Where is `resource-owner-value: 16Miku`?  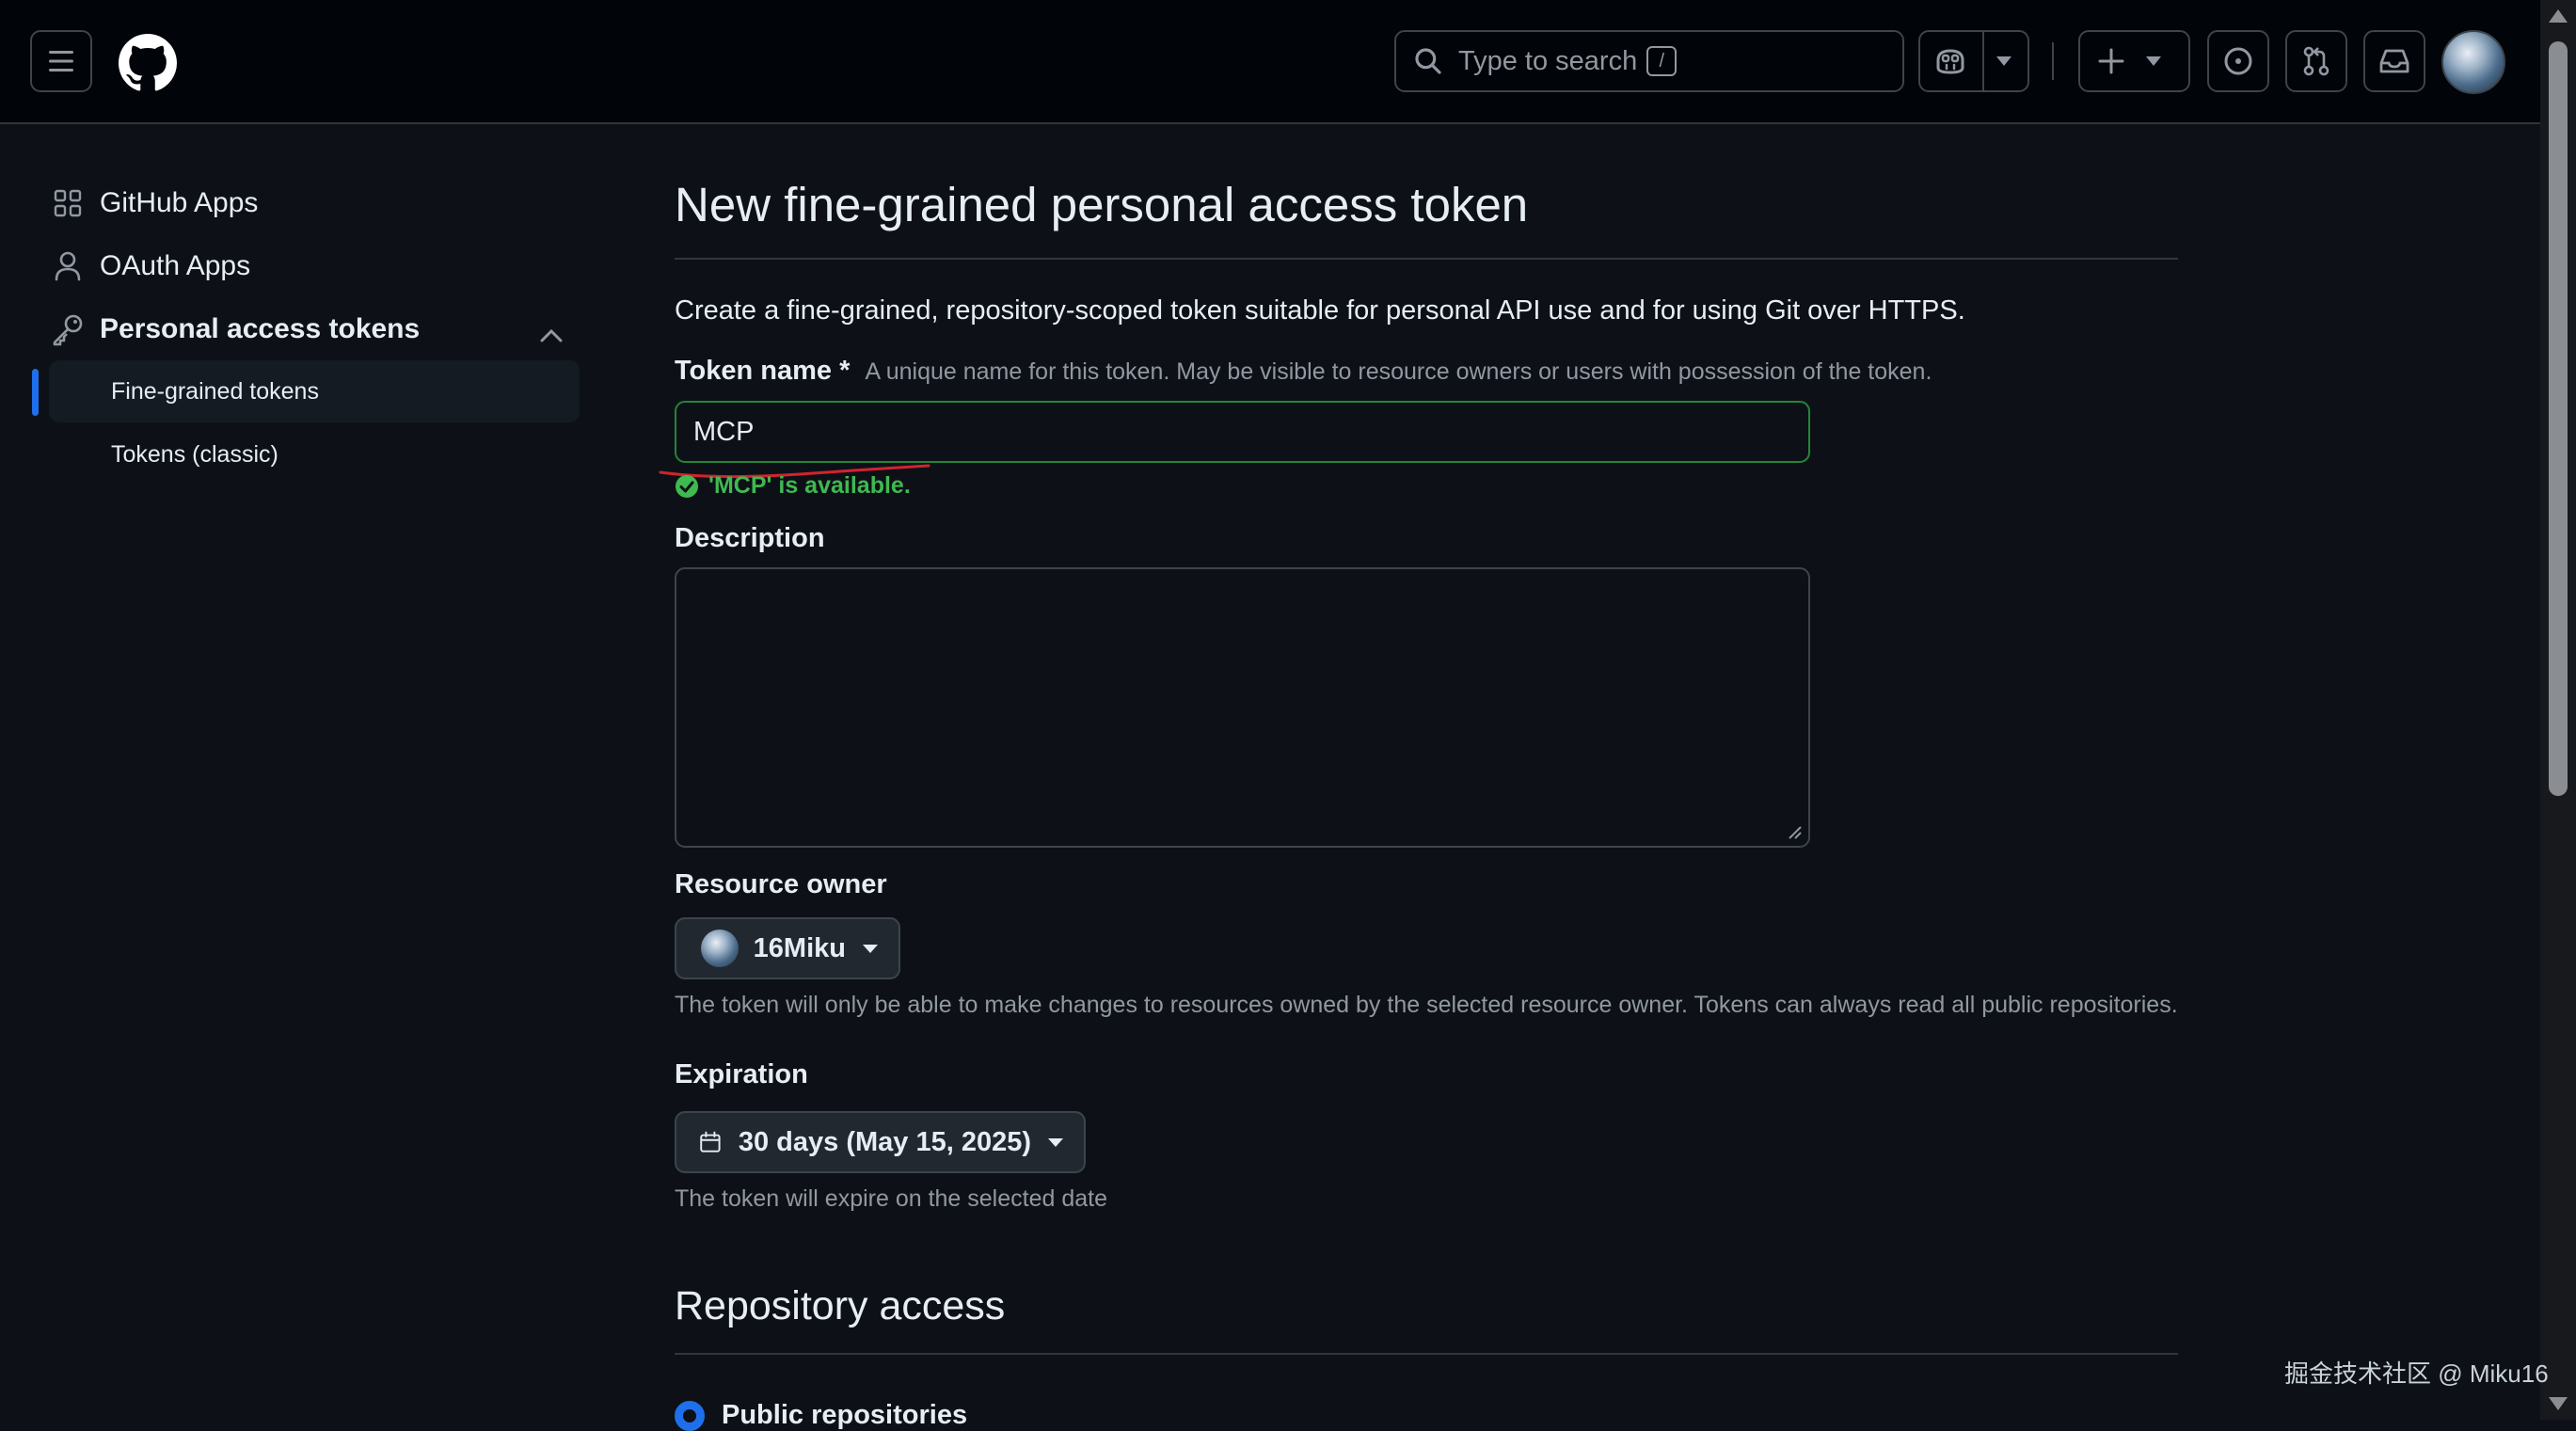 resource-owner-value: 16Miku is located at coordinates (800, 947).